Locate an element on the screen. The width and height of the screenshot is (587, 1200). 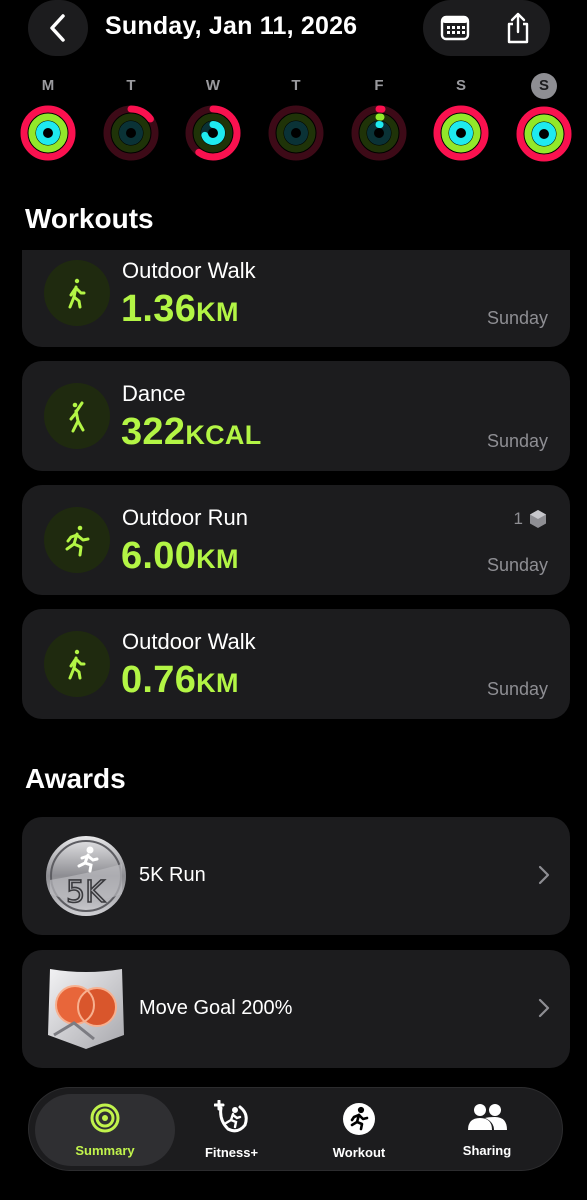
tab-sharing: Sharing is located at coordinates (487, 1130).